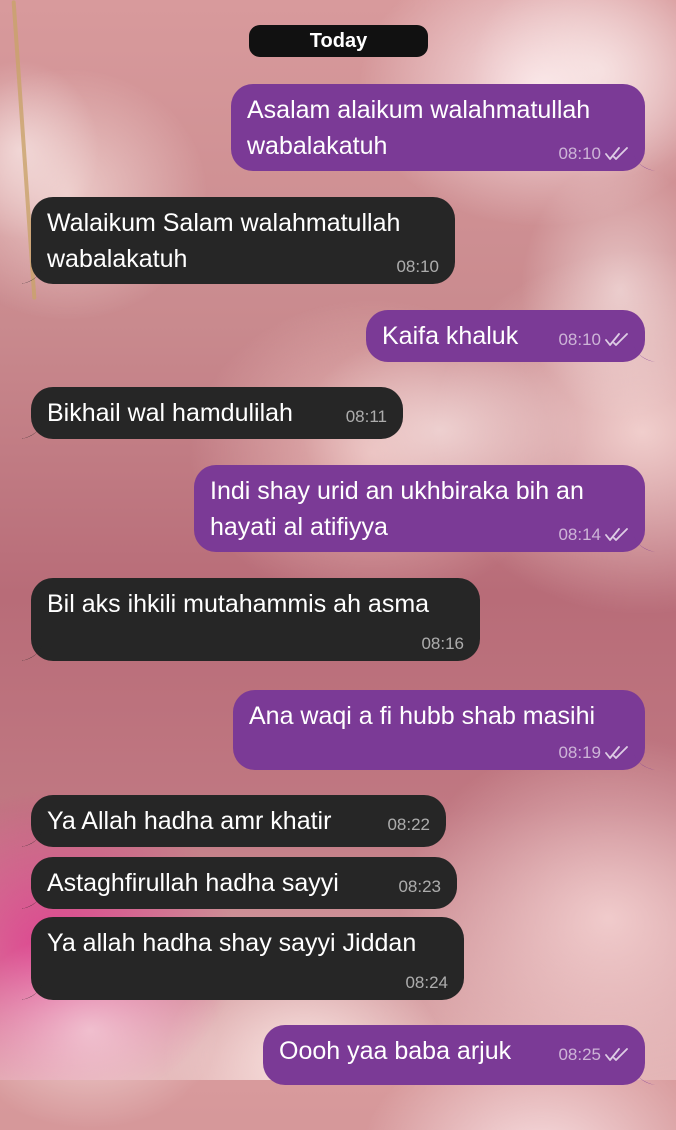  I want to click on message-time: 08:11, so click(366, 416).